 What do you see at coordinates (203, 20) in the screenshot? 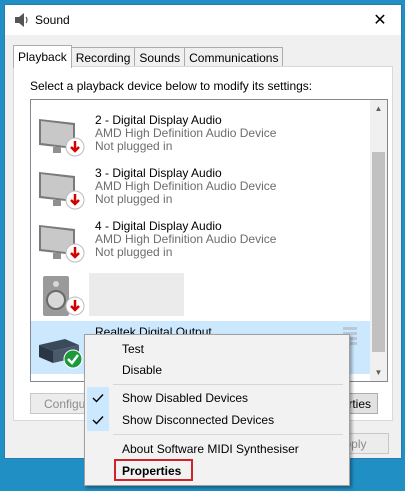
I see `title-bar: Sound ✕` at bounding box center [203, 20].